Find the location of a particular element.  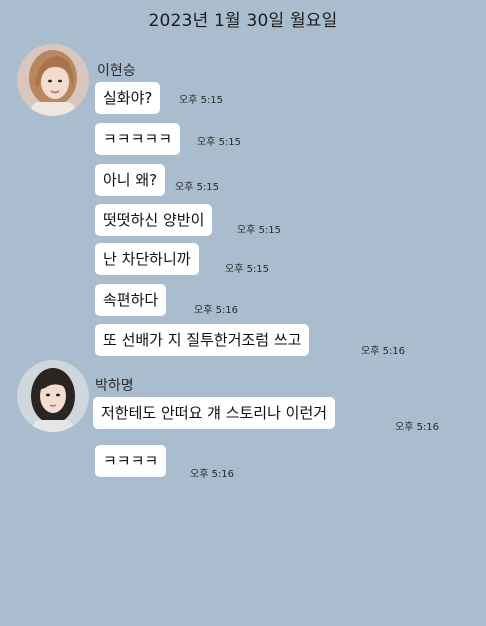

message-bubble-6: 속편하다 is located at coordinates (131, 300).